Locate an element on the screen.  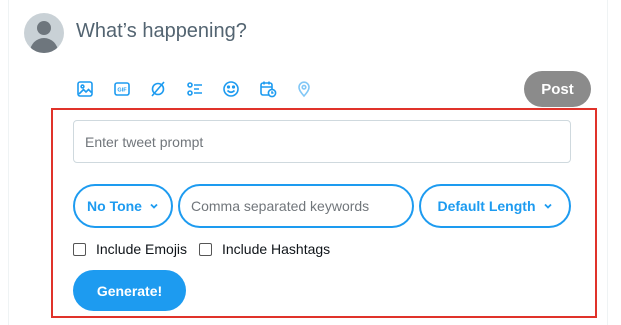
keywords-input is located at coordinates (296, 206).